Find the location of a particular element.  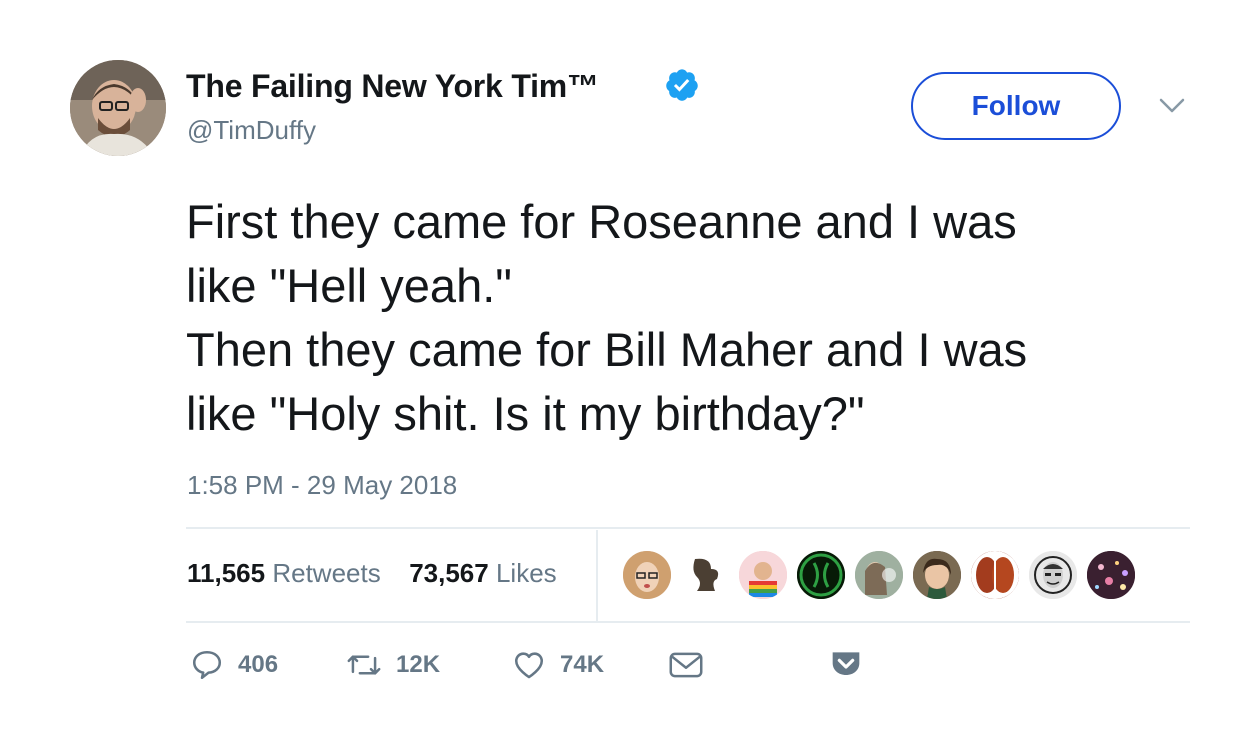

follow-button: Follow is located at coordinates (1016, 106).